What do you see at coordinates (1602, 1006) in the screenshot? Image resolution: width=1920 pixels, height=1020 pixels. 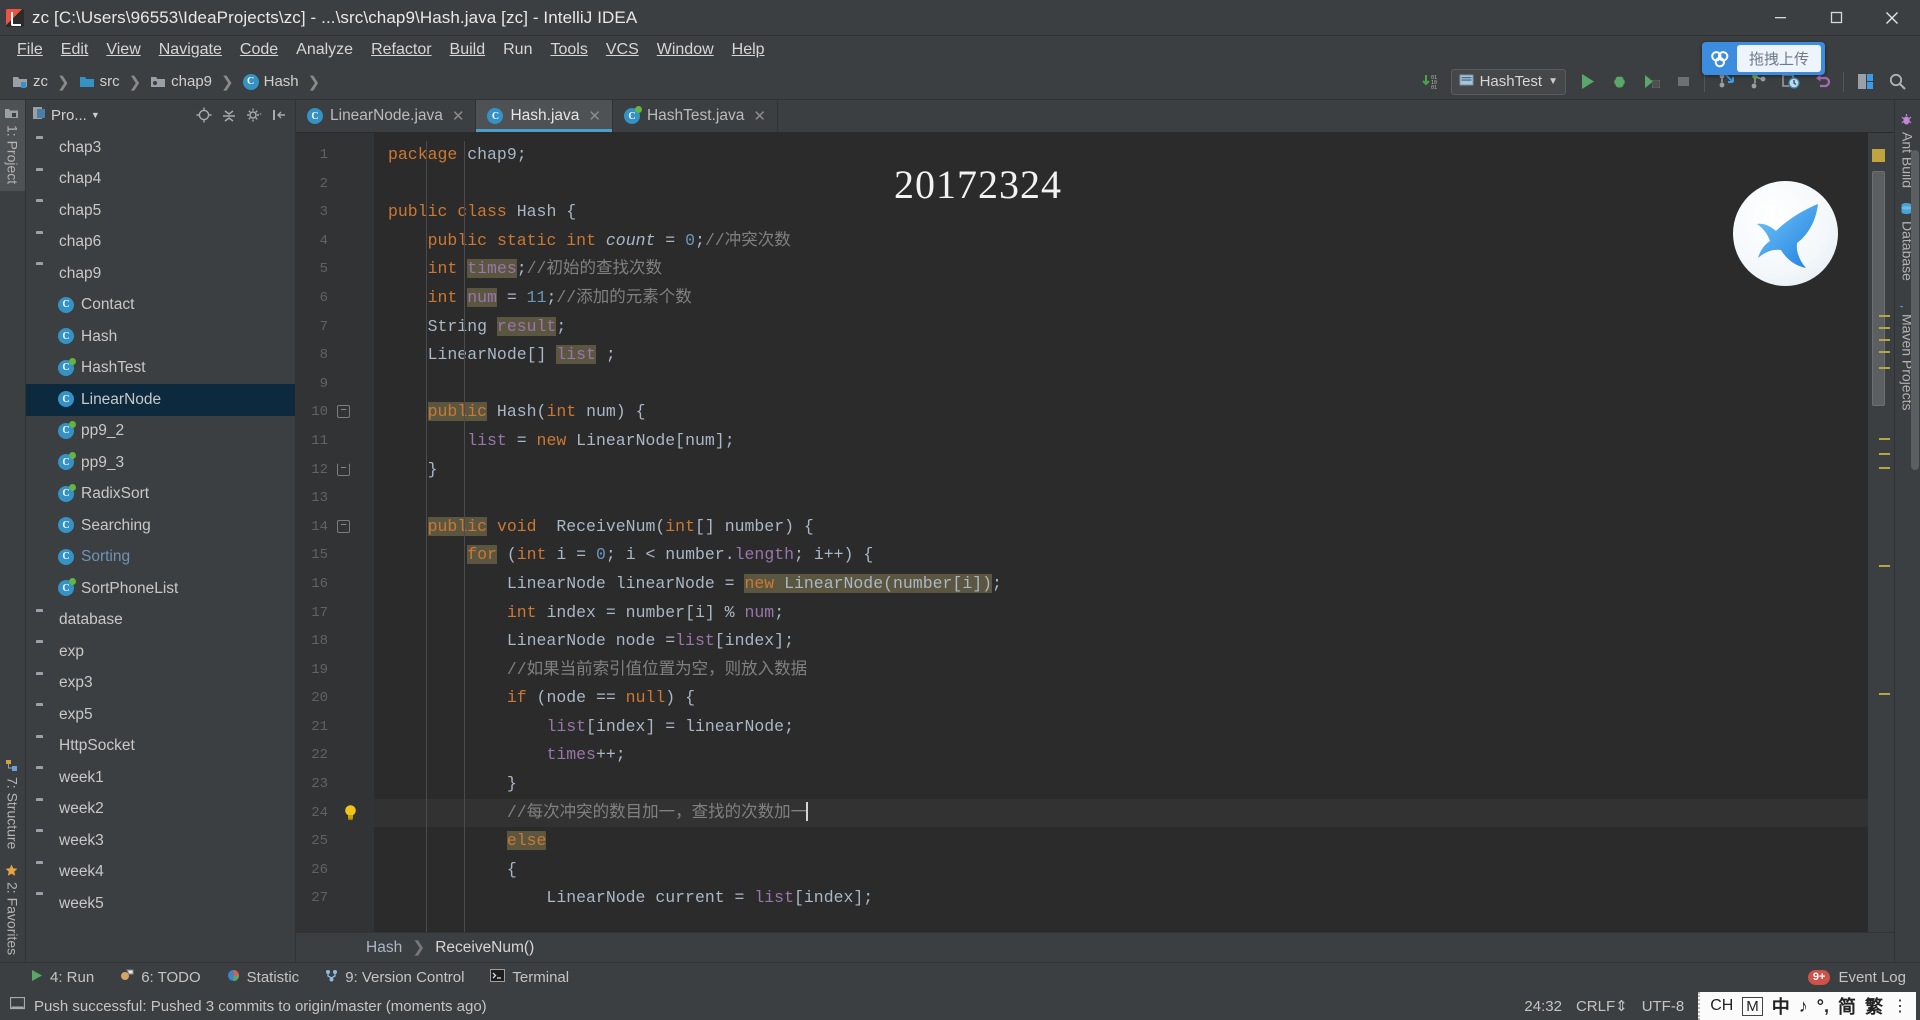 I see `line-separator: CRLF⇕` at bounding box center [1602, 1006].